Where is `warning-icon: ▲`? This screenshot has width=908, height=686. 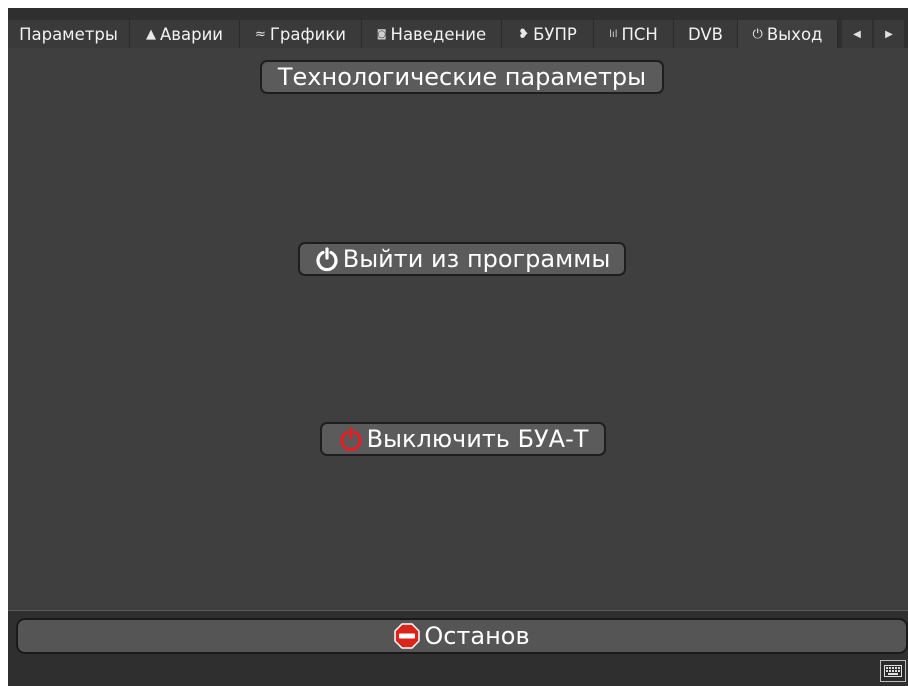
warning-icon: ▲ is located at coordinates (150, 34).